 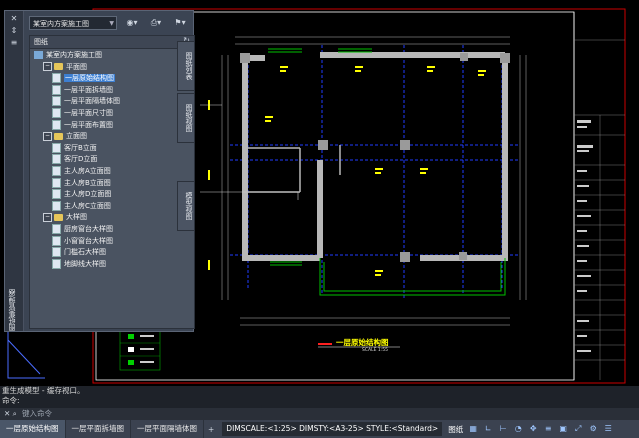 I want to click on tree-sheet: 一层平面布置图, so click(x=112, y=125).